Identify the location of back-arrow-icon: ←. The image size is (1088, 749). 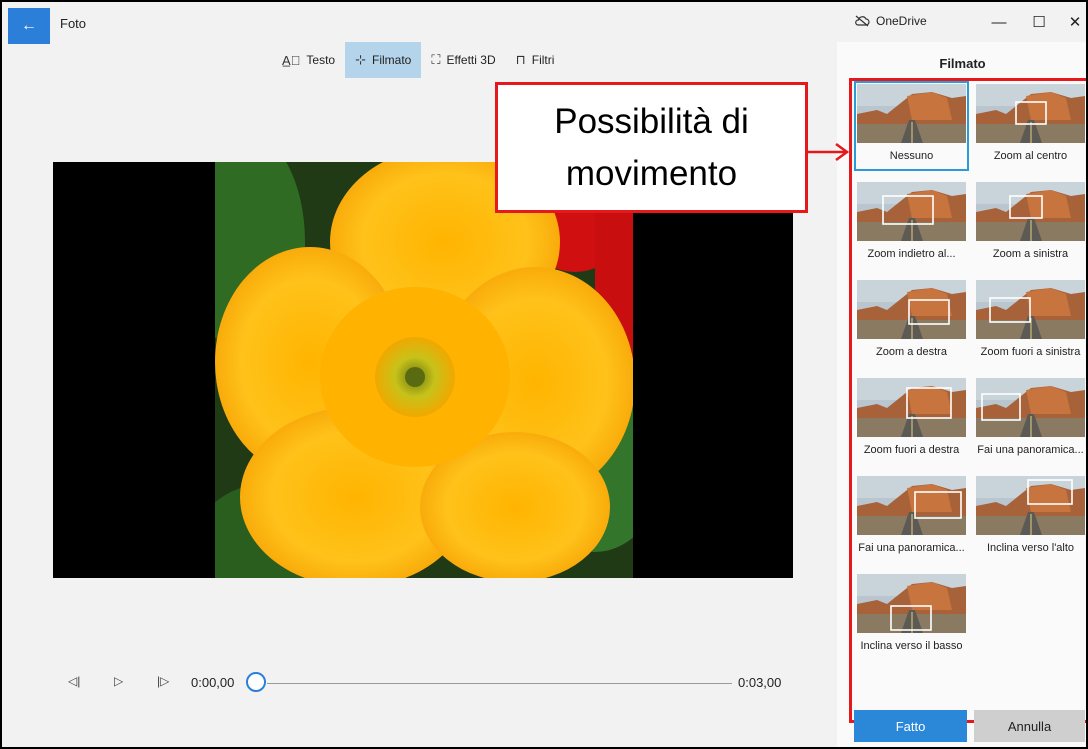
(29, 25).